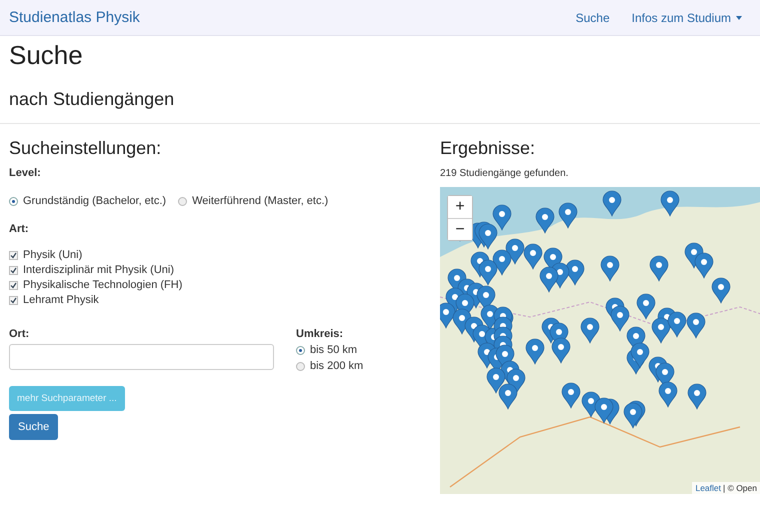  I want to click on brand-link: Studienatlas Physik, so click(74, 17).